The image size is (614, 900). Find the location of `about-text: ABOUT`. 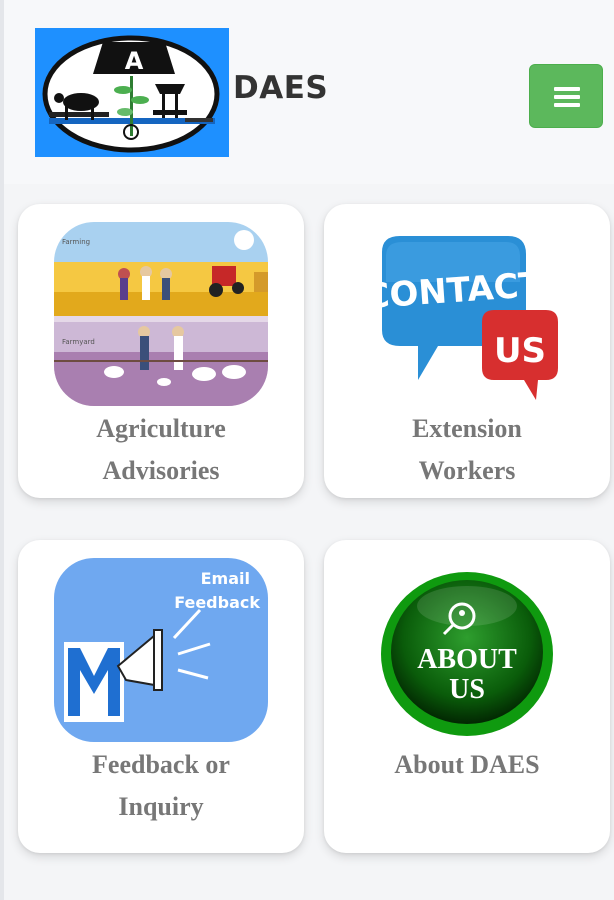

about-text: ABOUT is located at coordinates (467, 659).